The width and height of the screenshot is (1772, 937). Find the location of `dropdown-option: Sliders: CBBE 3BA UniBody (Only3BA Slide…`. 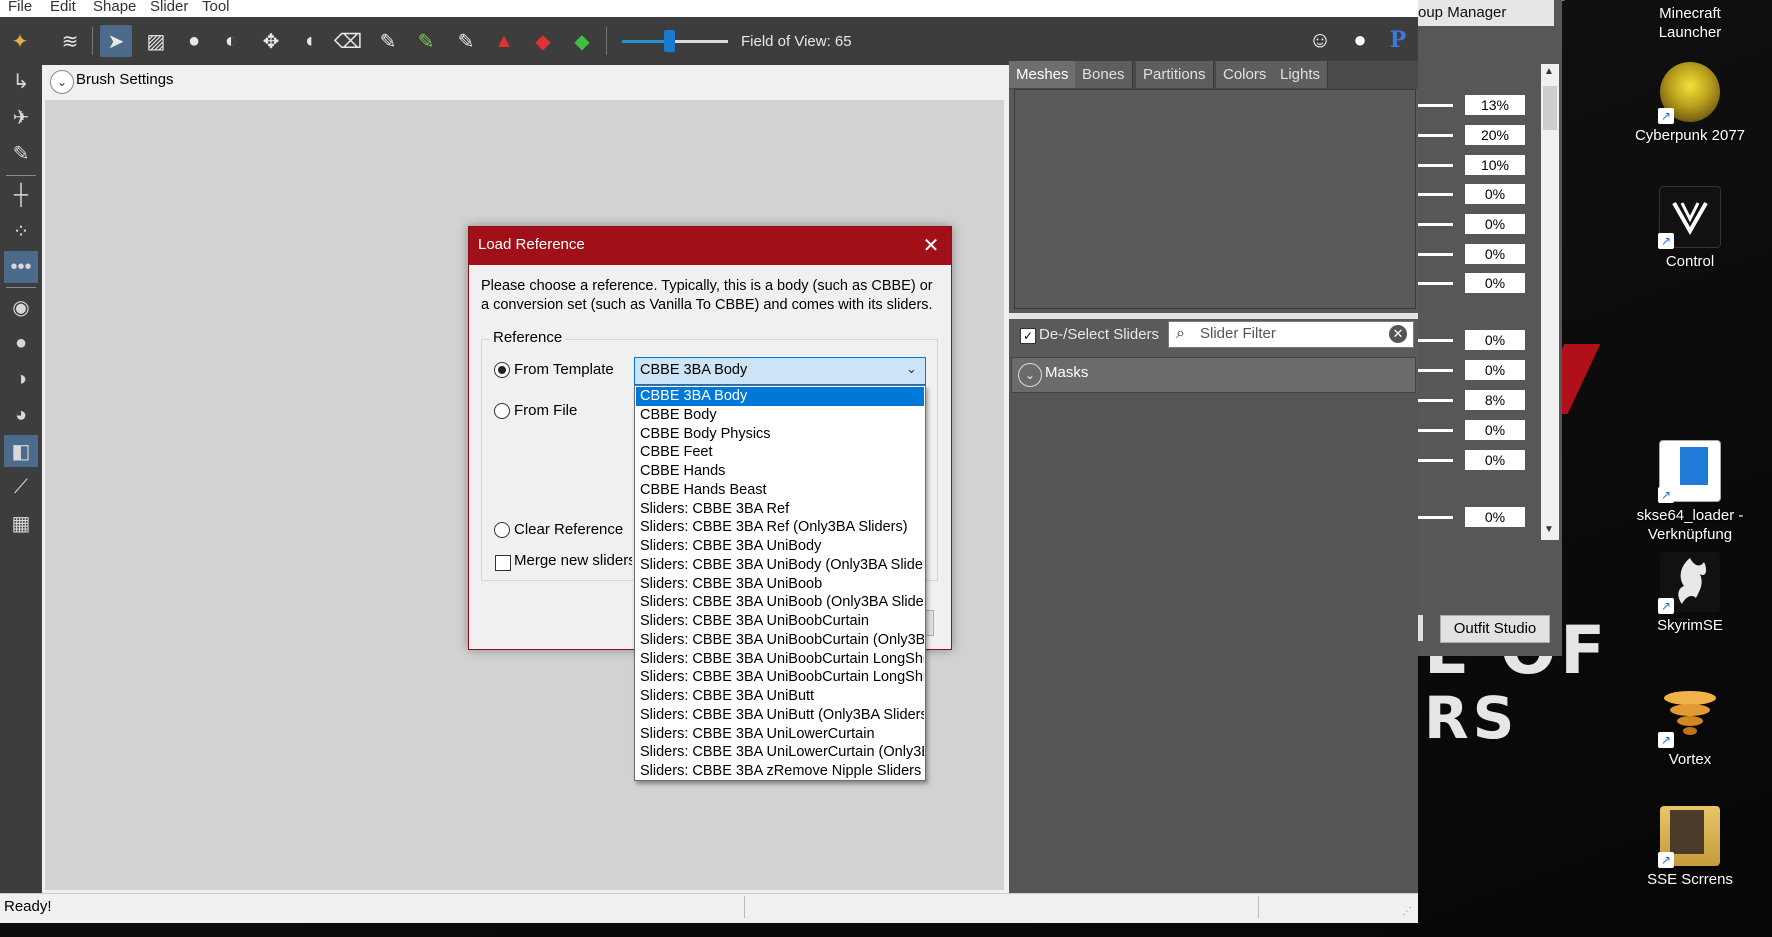

dropdown-option: Sliders: CBBE 3BA UniBody (Only3BA Slide… is located at coordinates (780, 565).